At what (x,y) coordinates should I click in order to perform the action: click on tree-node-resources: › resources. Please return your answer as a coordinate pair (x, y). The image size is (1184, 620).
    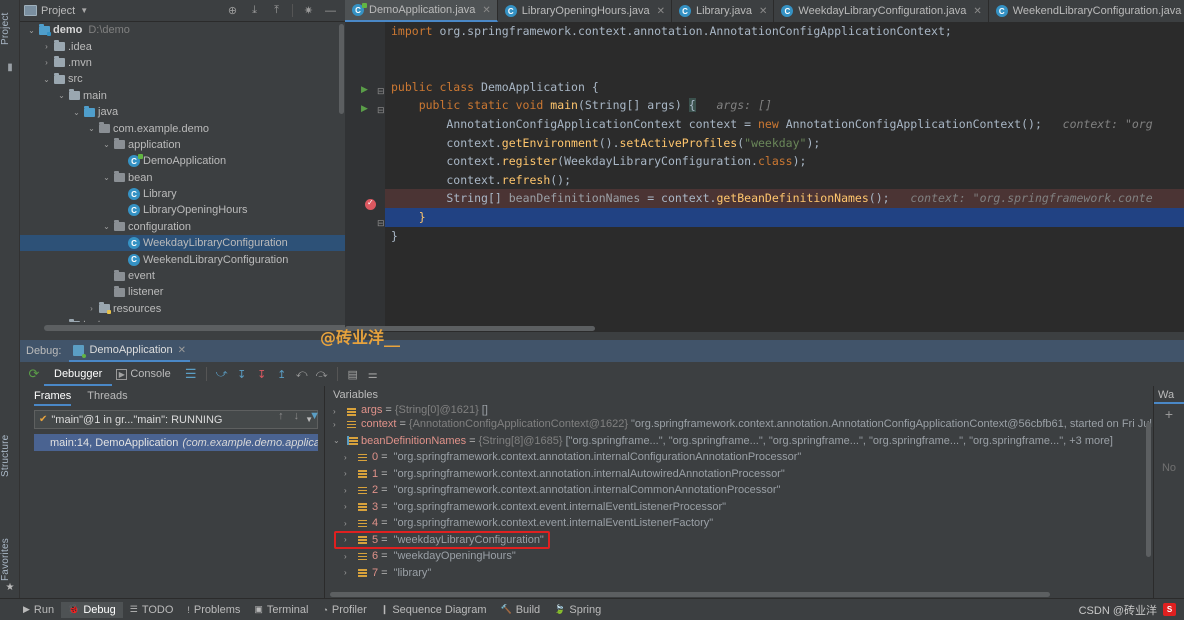
    Looking at the image, I should click on (182, 309).